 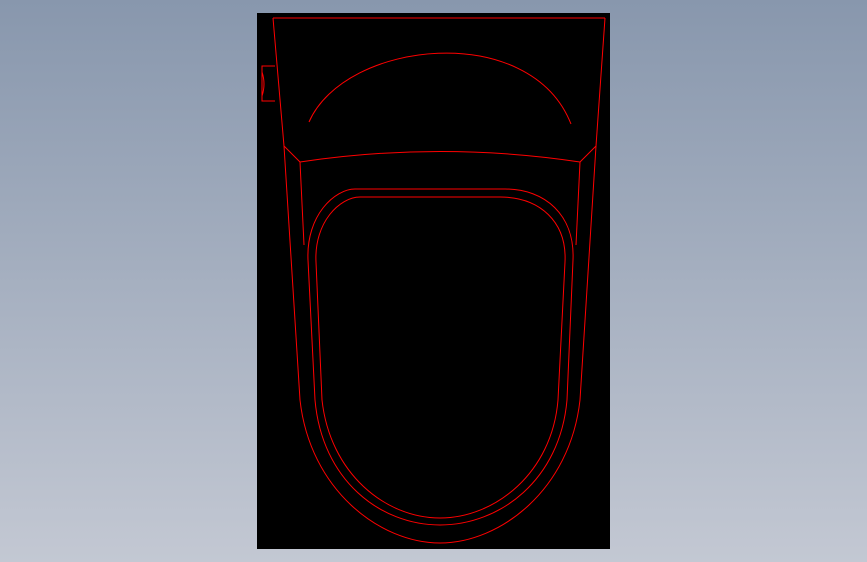 What do you see at coordinates (268, 83) in the screenshot?
I see `side-tab` at bounding box center [268, 83].